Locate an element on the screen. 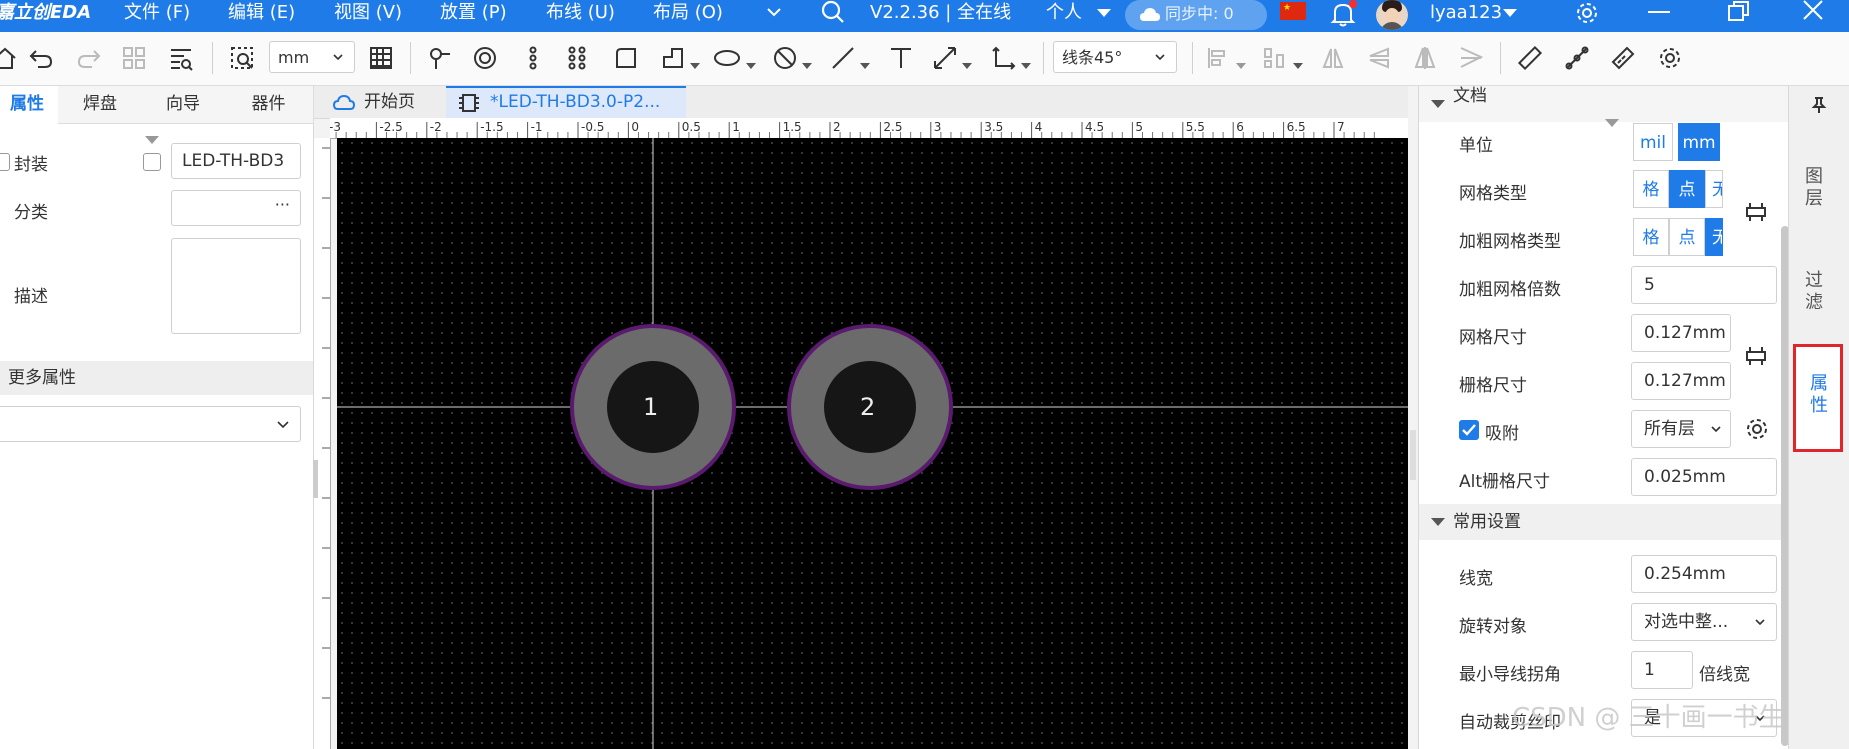  settings-gear-icon is located at coordinates (1587, 15).